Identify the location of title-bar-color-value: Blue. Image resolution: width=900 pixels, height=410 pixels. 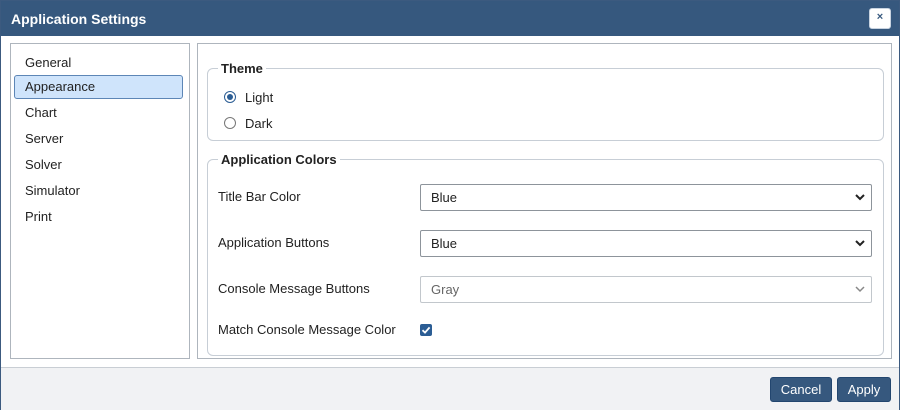
(444, 197).